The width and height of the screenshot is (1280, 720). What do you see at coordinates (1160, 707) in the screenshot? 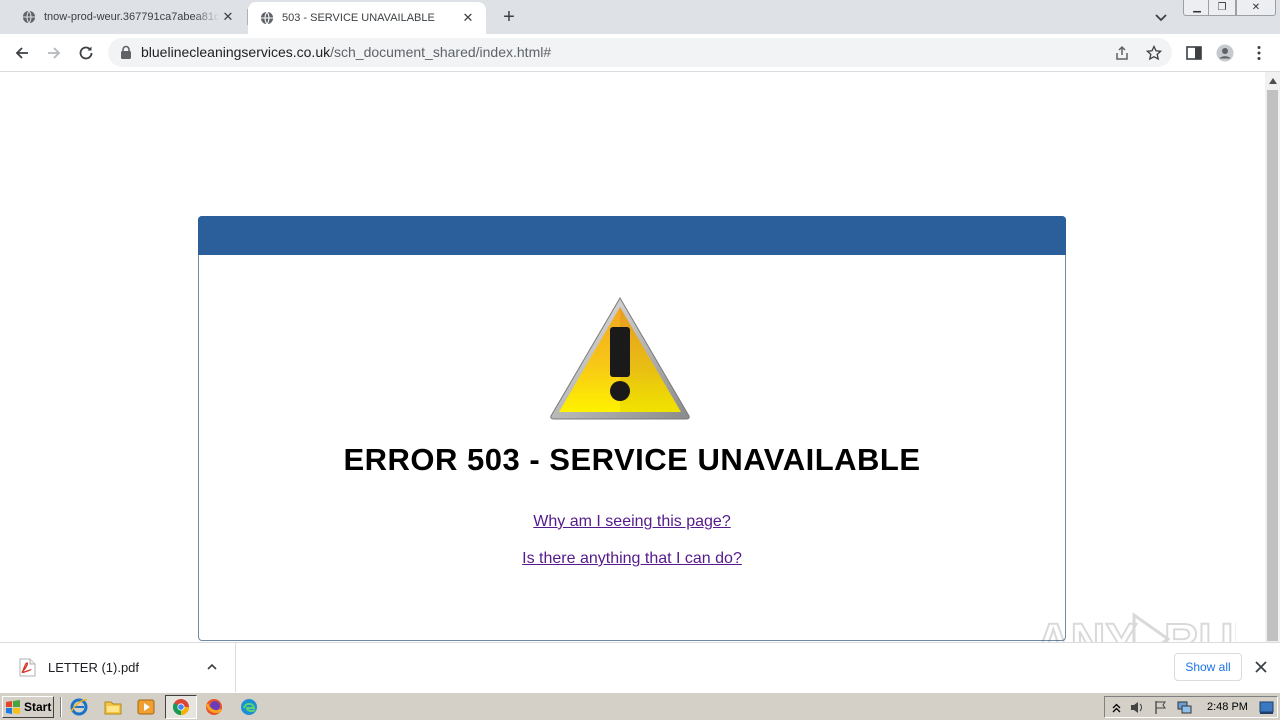
I see `action-center-flag-icon` at bounding box center [1160, 707].